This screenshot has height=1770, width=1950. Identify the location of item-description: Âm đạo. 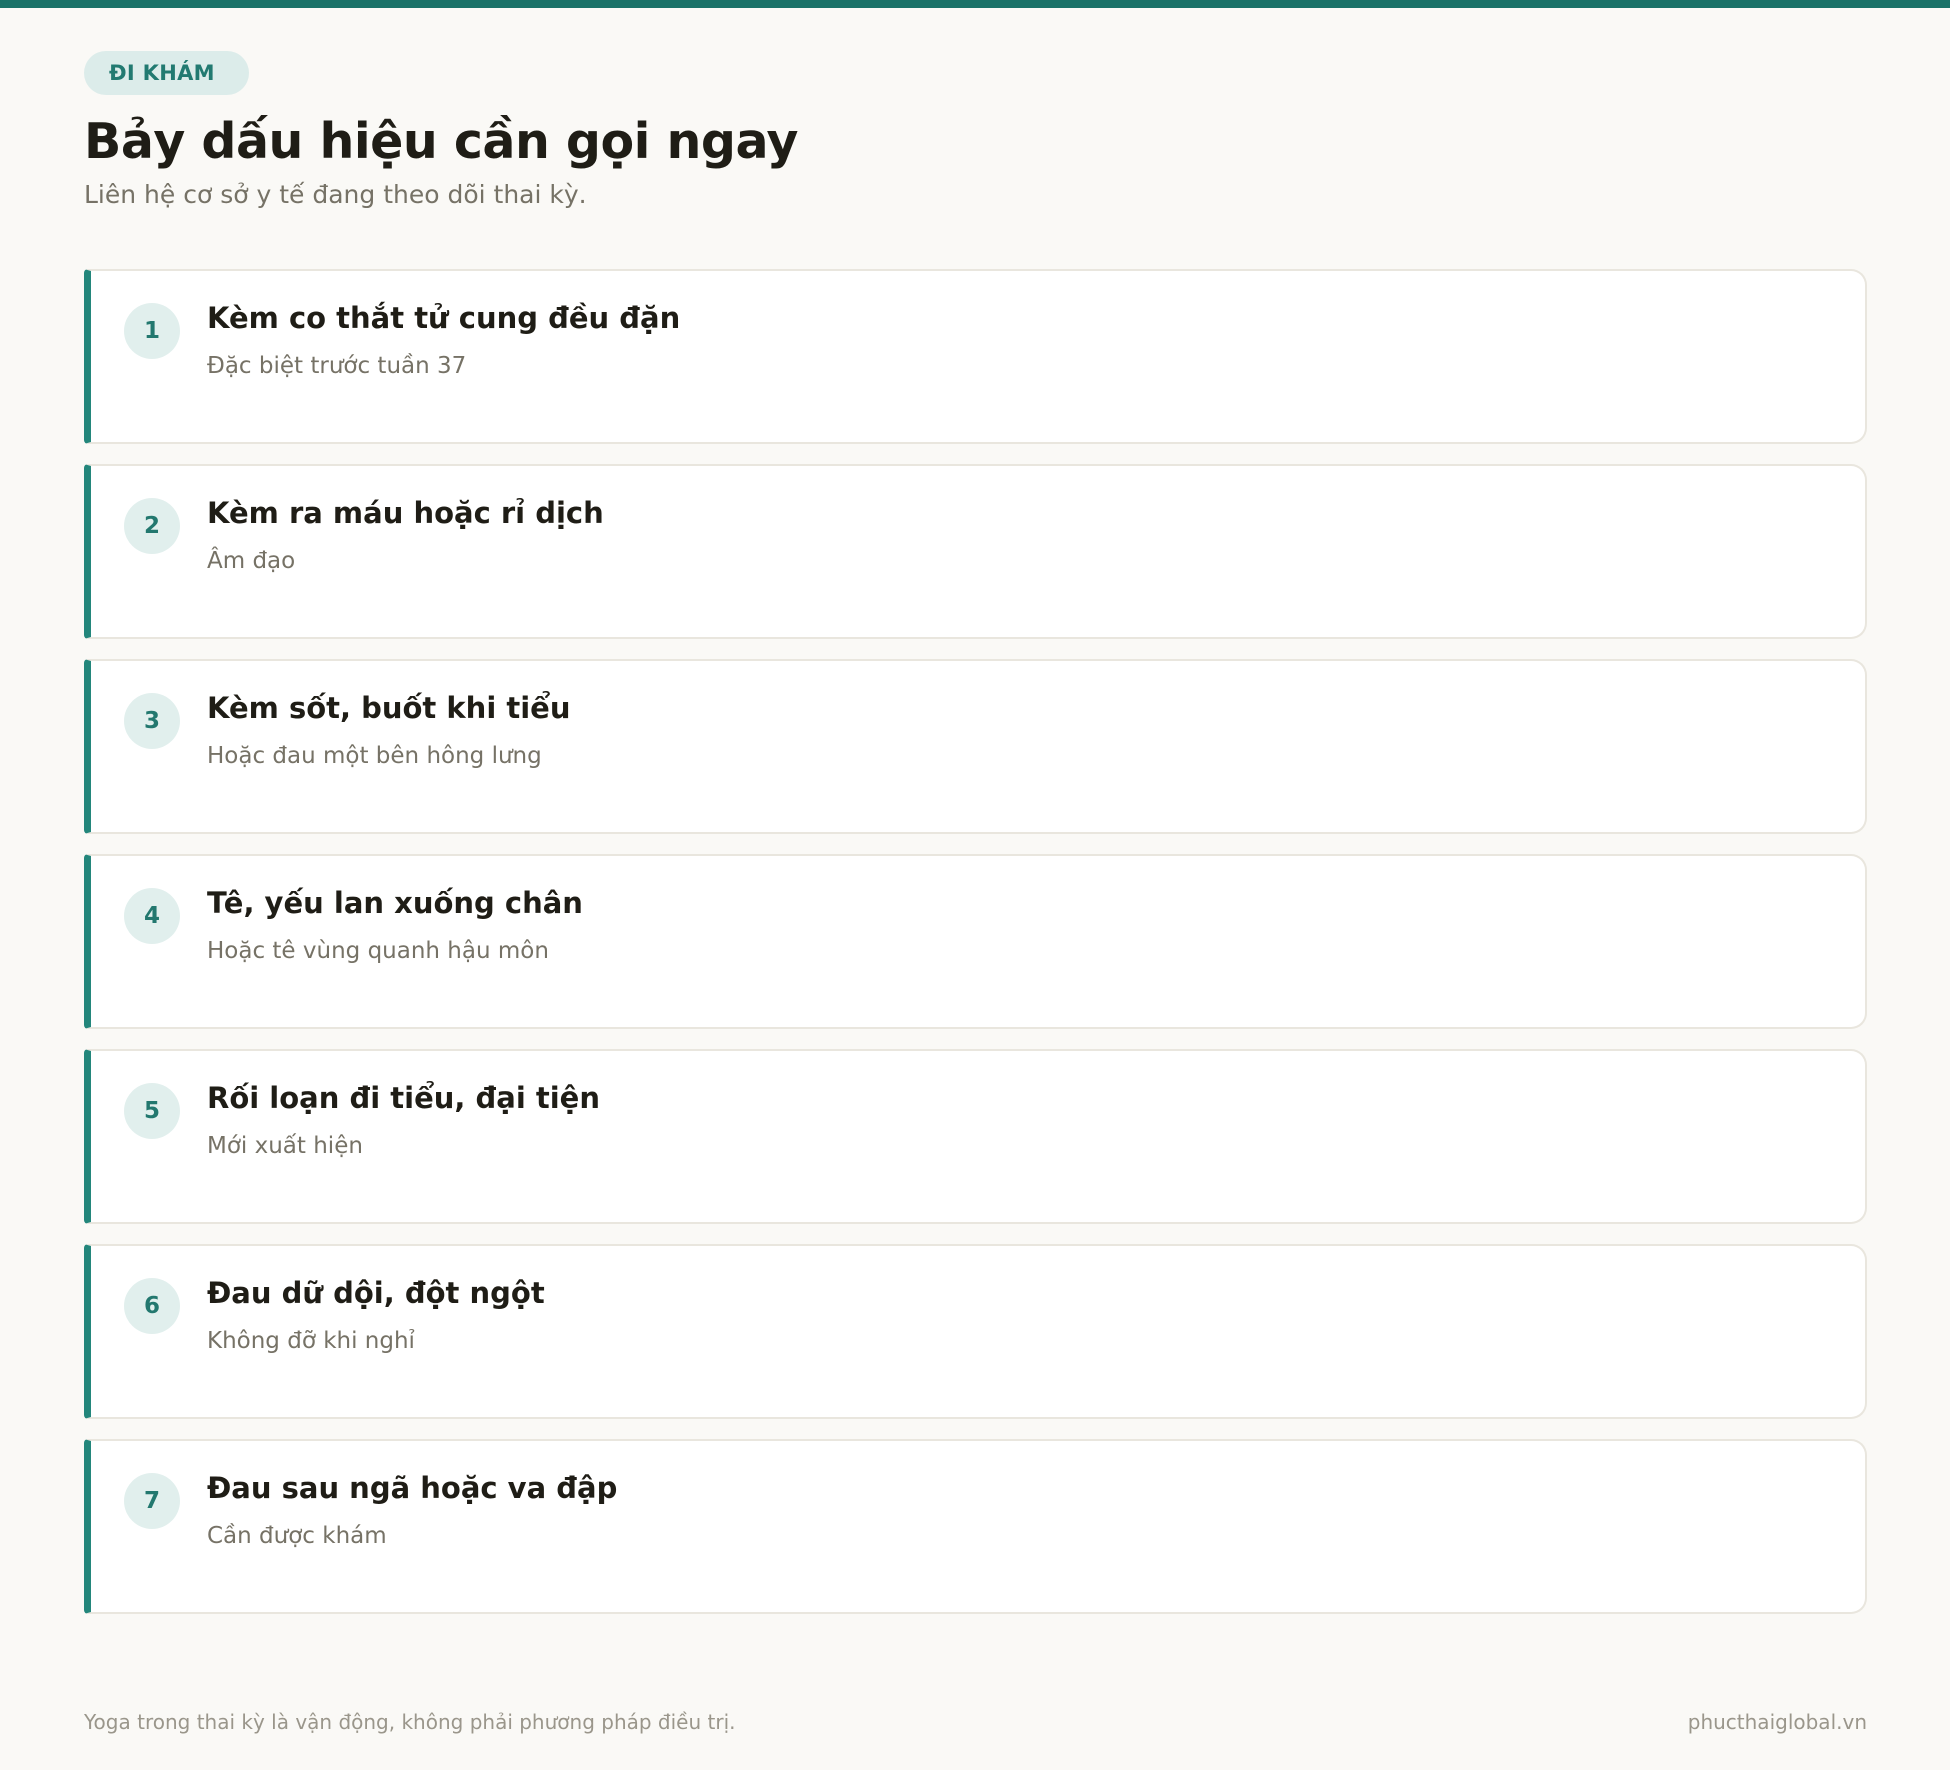
(251, 561).